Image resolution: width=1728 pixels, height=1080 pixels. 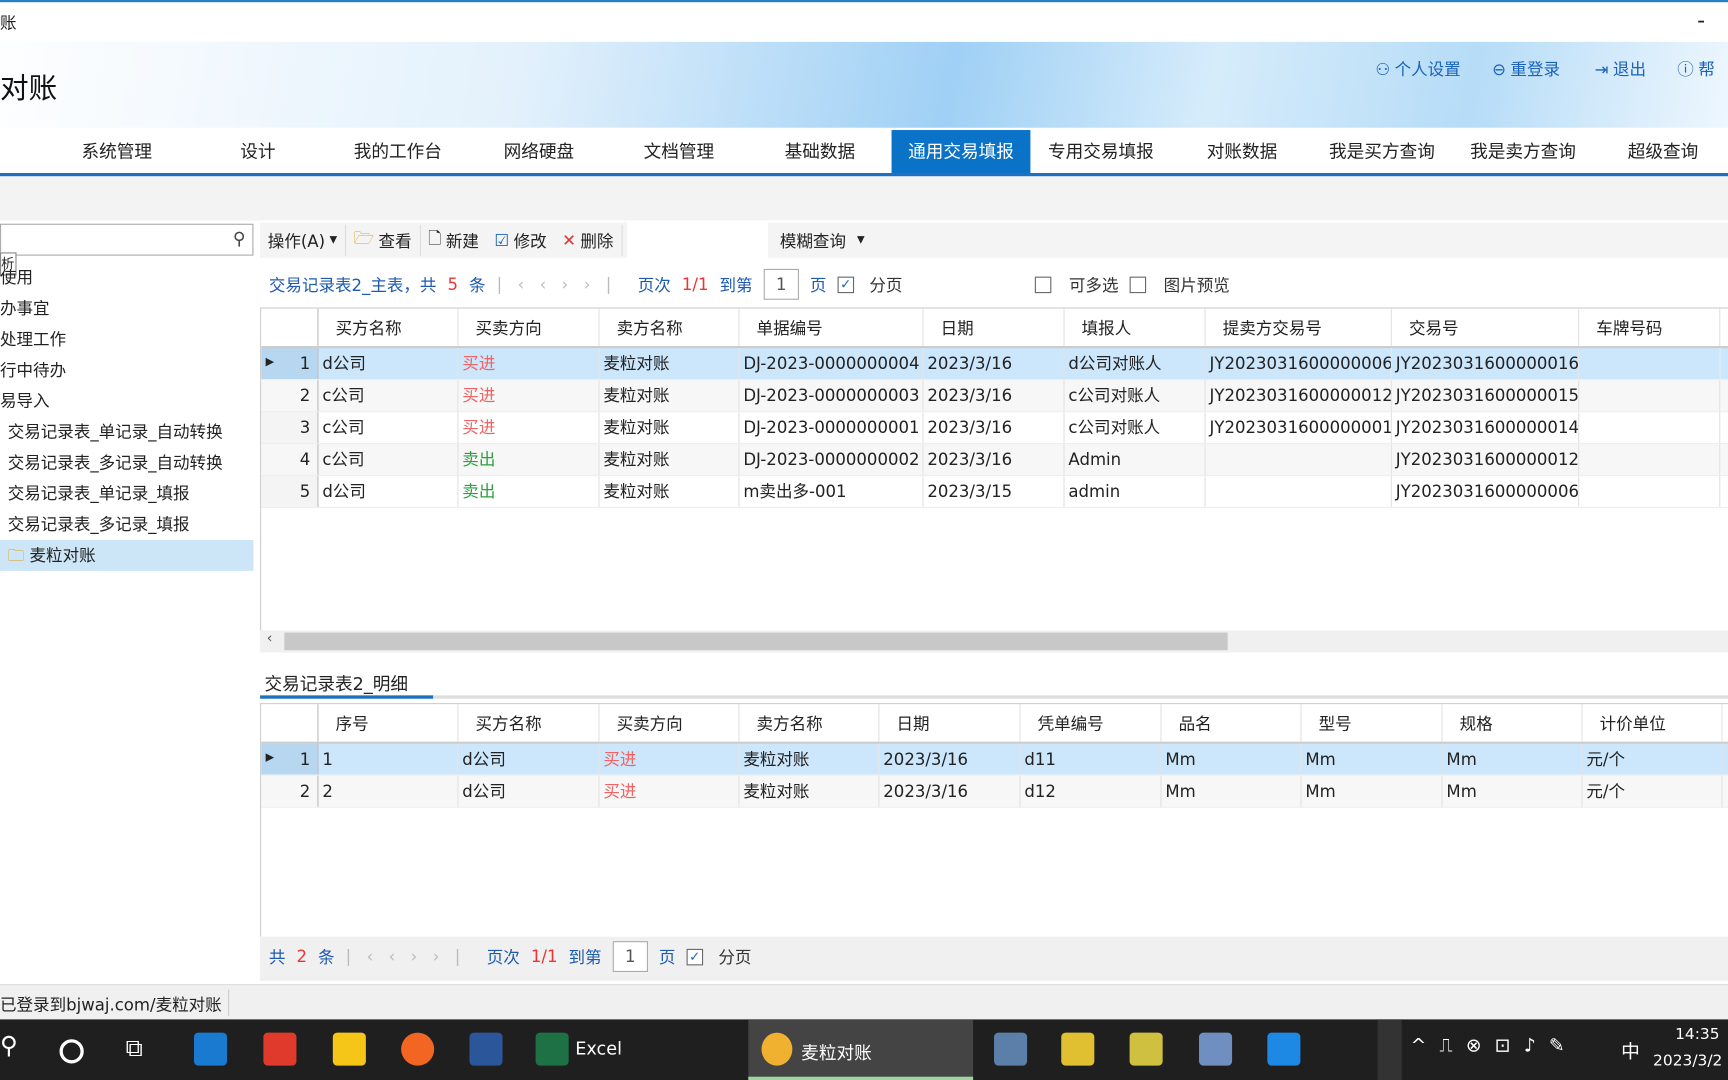 What do you see at coordinates (1298, 328) in the screenshot?
I see `column-header: 提卖方交易号` at bounding box center [1298, 328].